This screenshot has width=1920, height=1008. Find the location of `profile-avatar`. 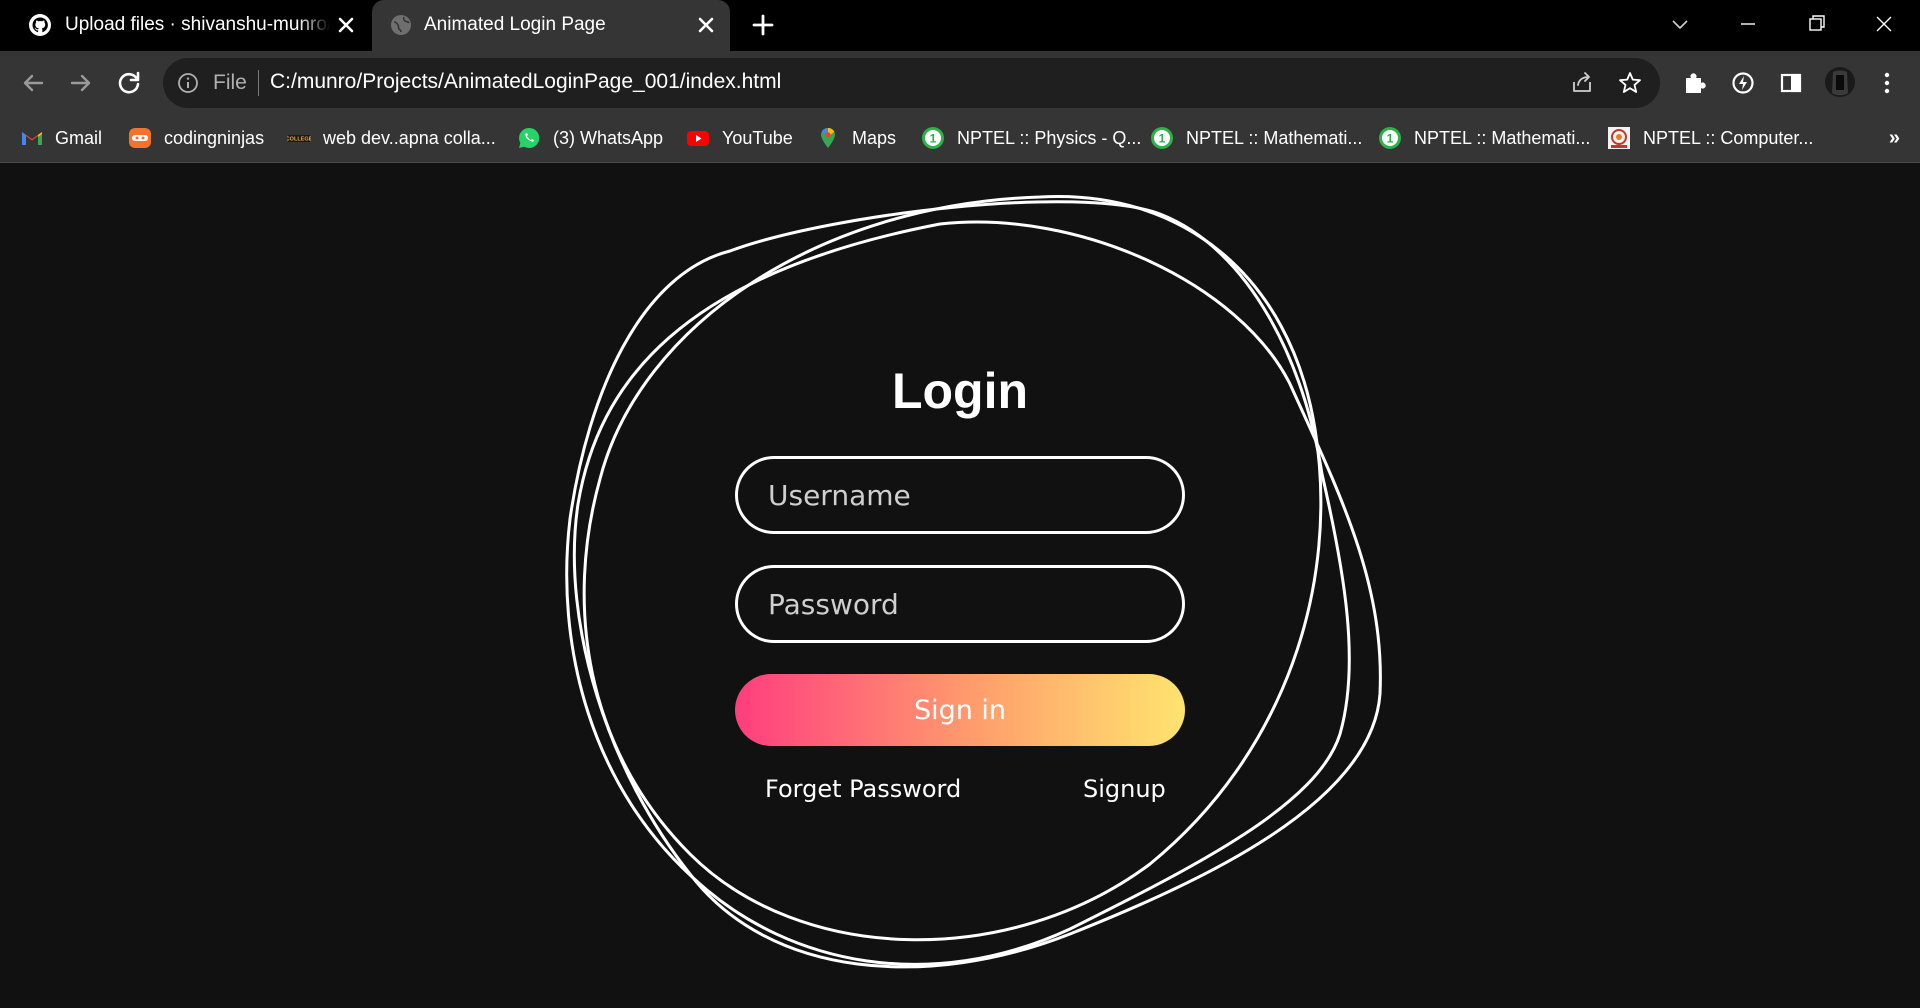

profile-avatar is located at coordinates (1840, 82).